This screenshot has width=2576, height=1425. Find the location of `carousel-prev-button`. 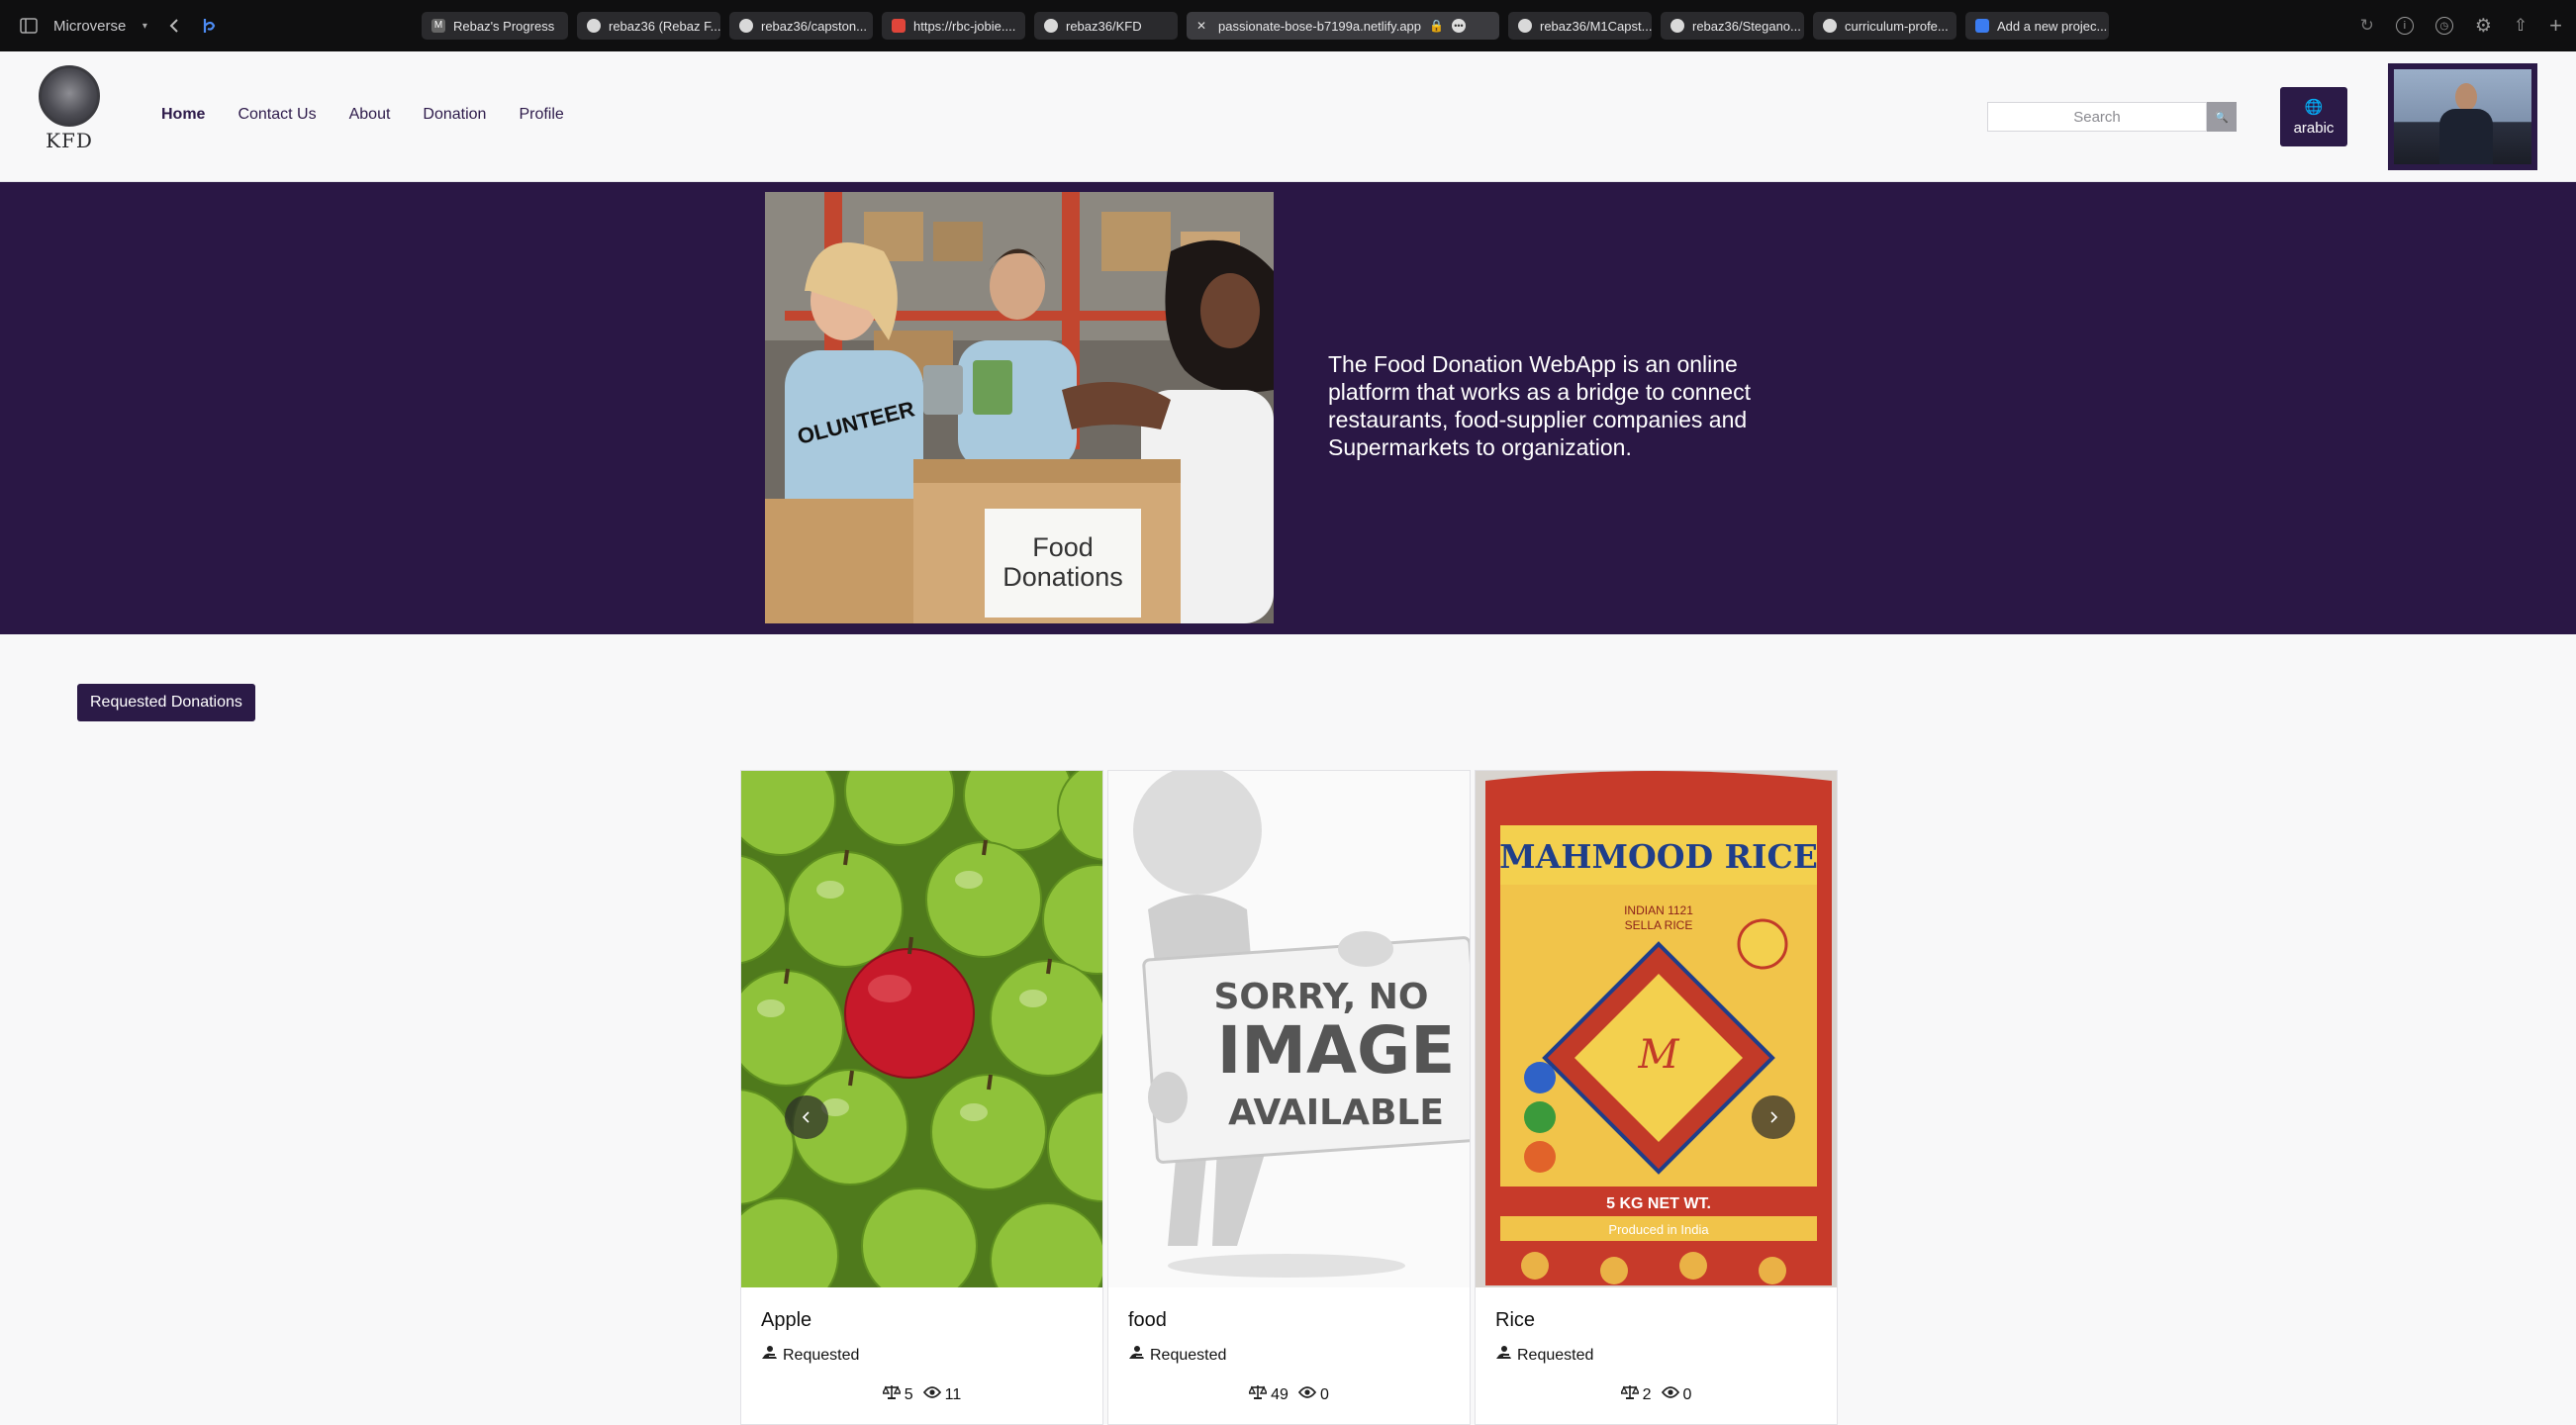

carousel-prev-button is located at coordinates (806, 1117).